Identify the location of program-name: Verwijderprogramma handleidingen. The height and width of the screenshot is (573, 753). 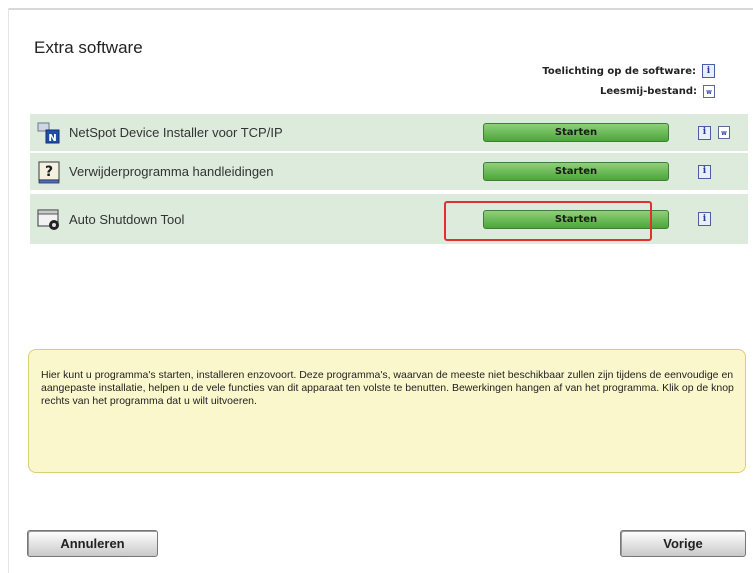
(171, 171).